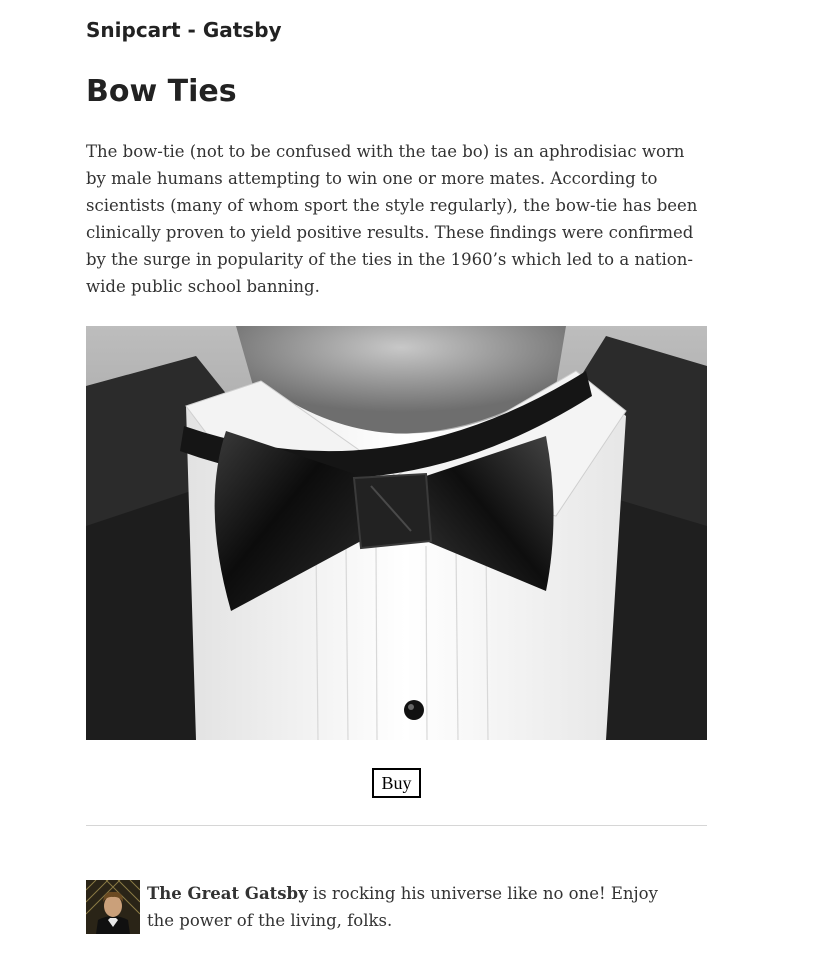  What do you see at coordinates (184, 30) in the screenshot?
I see `site-title: Snipcart - Gatsby` at bounding box center [184, 30].